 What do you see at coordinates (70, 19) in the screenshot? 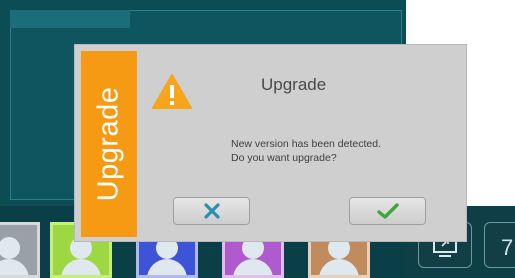
I see `background-panel-header` at bounding box center [70, 19].